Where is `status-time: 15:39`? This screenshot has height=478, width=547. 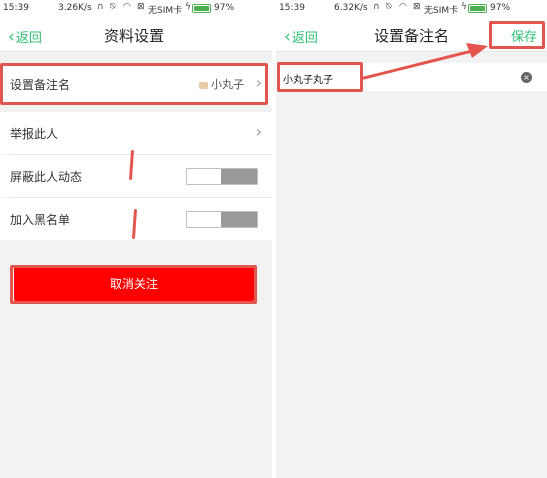 status-time: 15:39 is located at coordinates (16, 8).